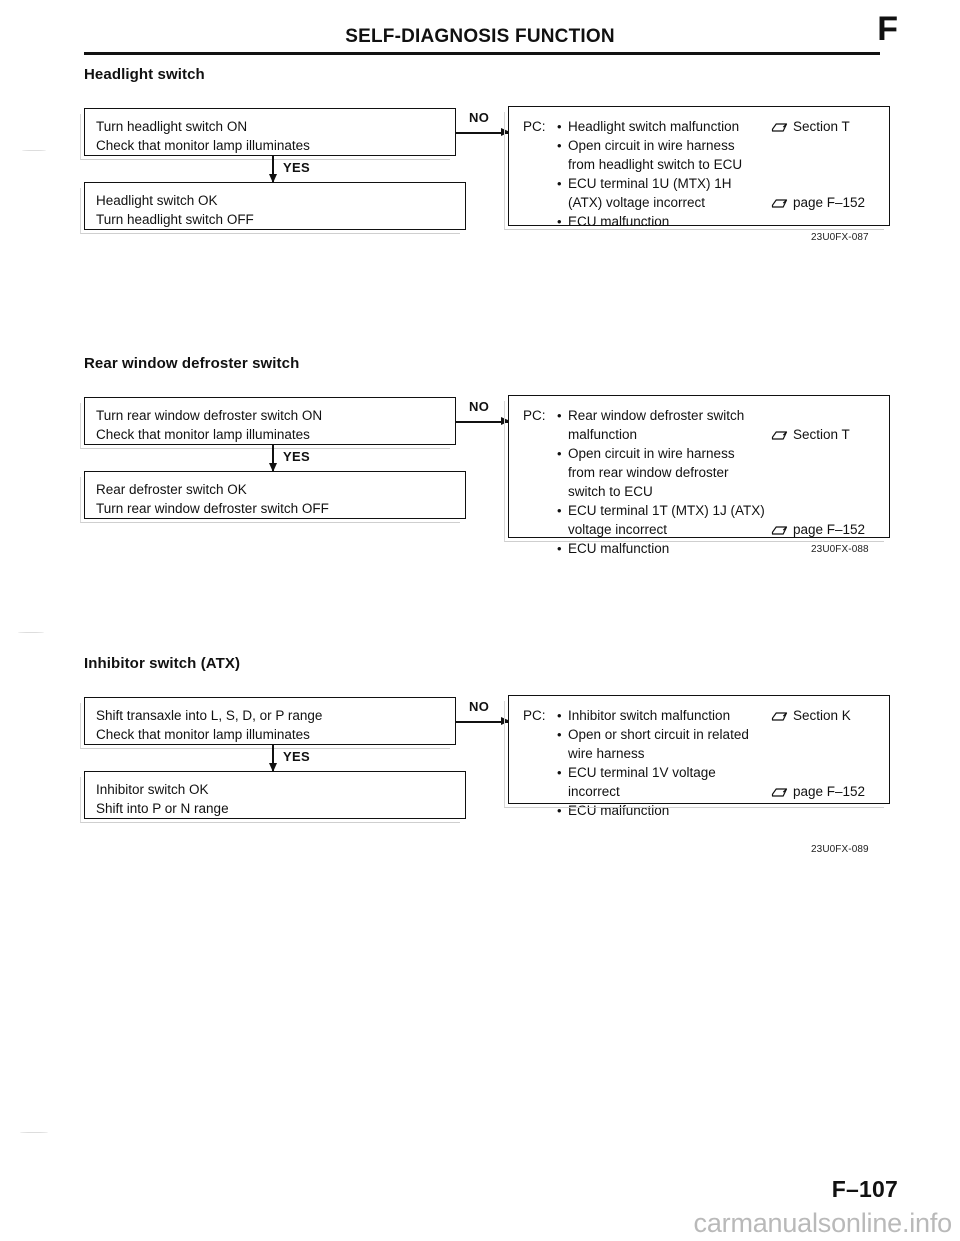 This screenshot has width=960, height=1241. I want to click on cause-item: • Open circuit in wire harness, so click(718, 453).